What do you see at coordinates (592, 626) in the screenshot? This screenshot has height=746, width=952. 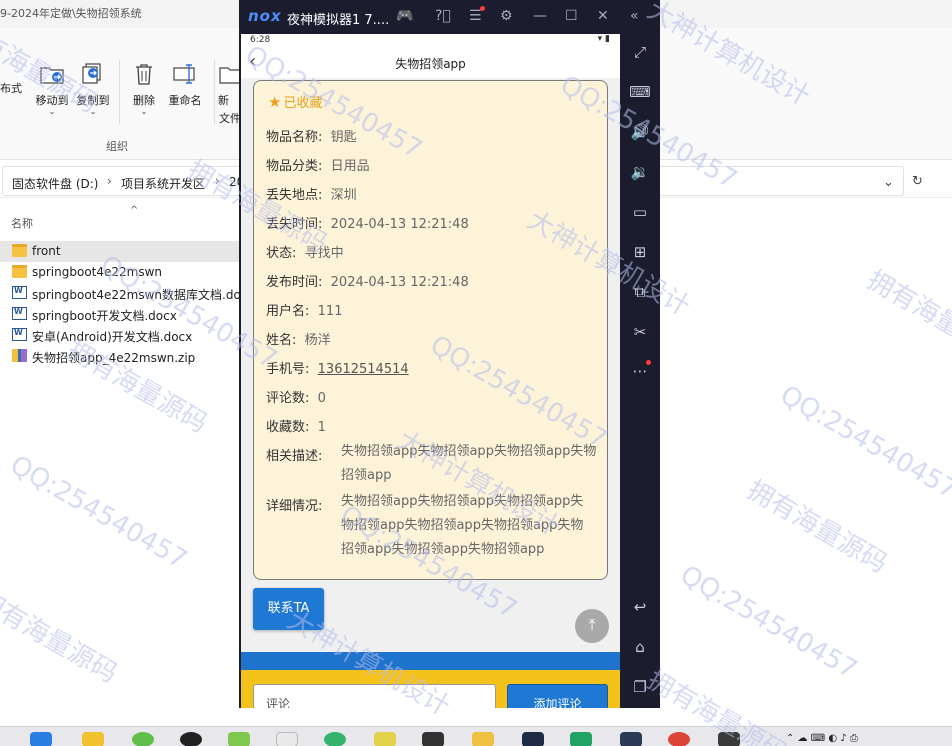 I see `scroll-to-top-icon: ⤒` at bounding box center [592, 626].